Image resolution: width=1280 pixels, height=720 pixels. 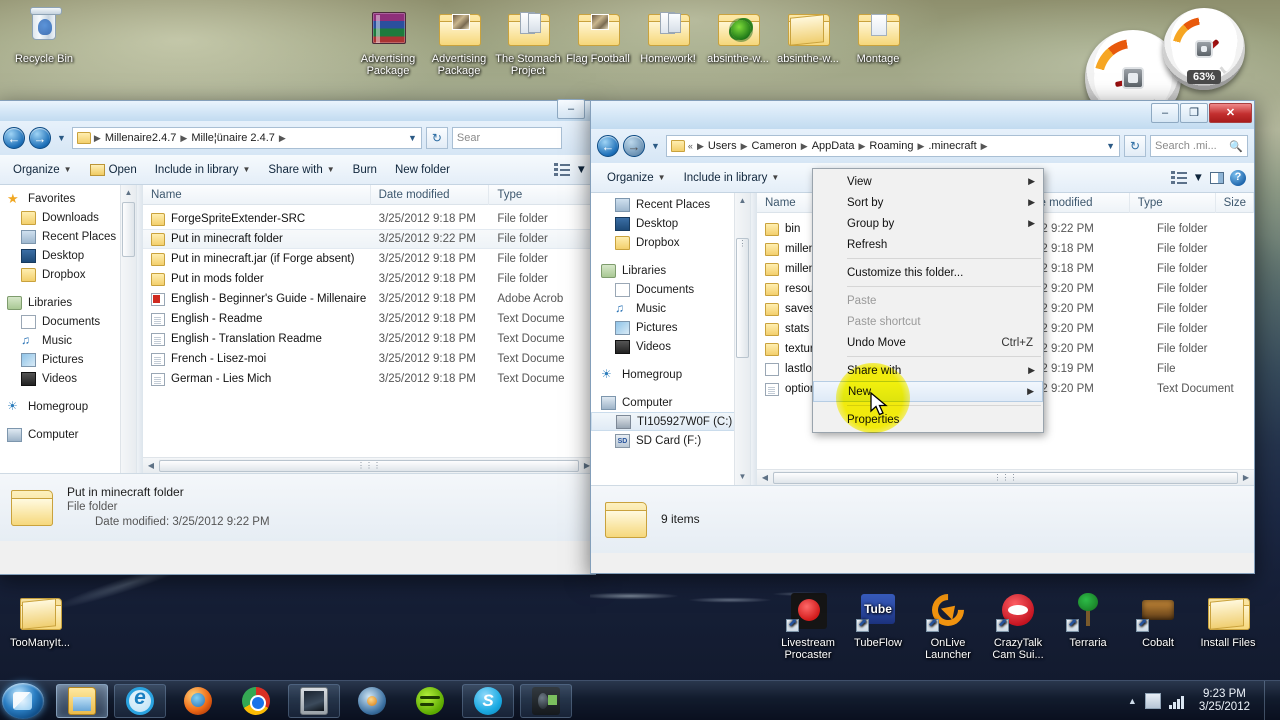 I want to click on breadcrumb-item: AppData, so click(x=833, y=146).